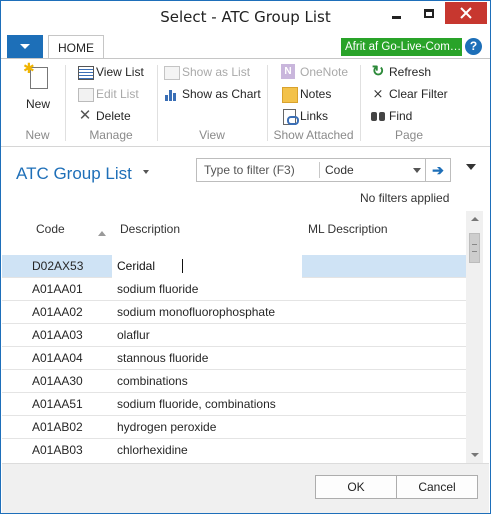  I want to click on filter-divider, so click(319, 170).